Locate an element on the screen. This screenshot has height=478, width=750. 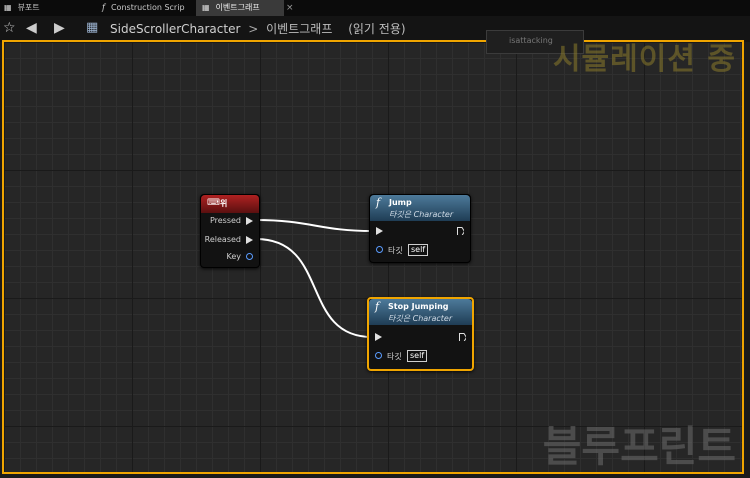
stop-jumping-node: f Stop Jumping 타깃은 Character 타깃 self is located at coordinates (420, 334).